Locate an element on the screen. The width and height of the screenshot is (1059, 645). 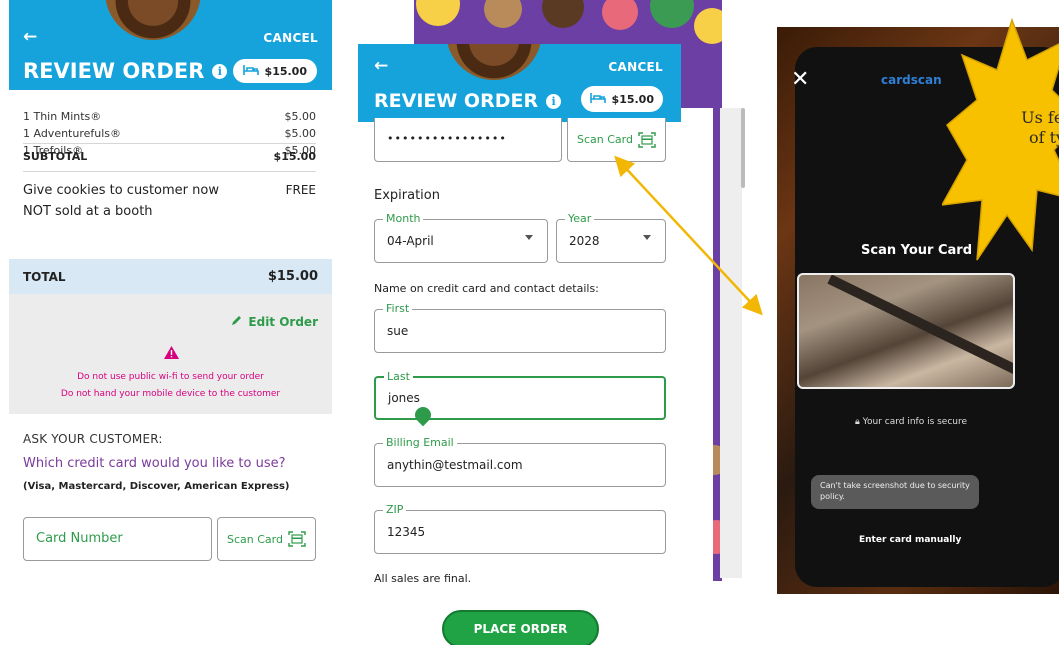
all-sales-final-text: All sales are final. is located at coordinates (423, 578).